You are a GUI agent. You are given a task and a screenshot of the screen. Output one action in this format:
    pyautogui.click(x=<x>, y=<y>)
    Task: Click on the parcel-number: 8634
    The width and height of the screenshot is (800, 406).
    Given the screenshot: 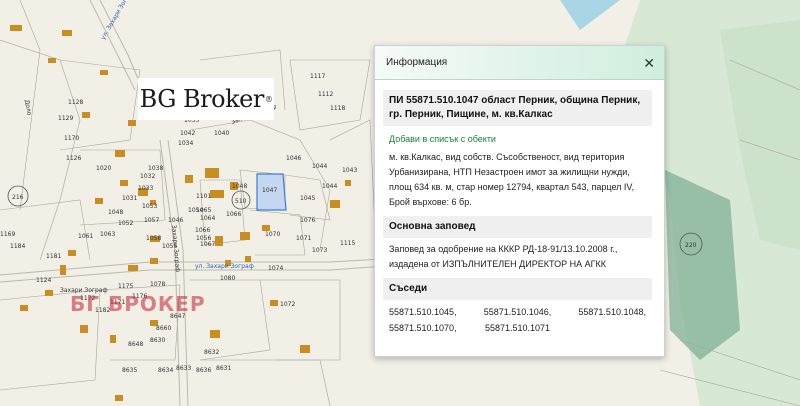 What is the action you would take?
    pyautogui.click(x=165, y=370)
    